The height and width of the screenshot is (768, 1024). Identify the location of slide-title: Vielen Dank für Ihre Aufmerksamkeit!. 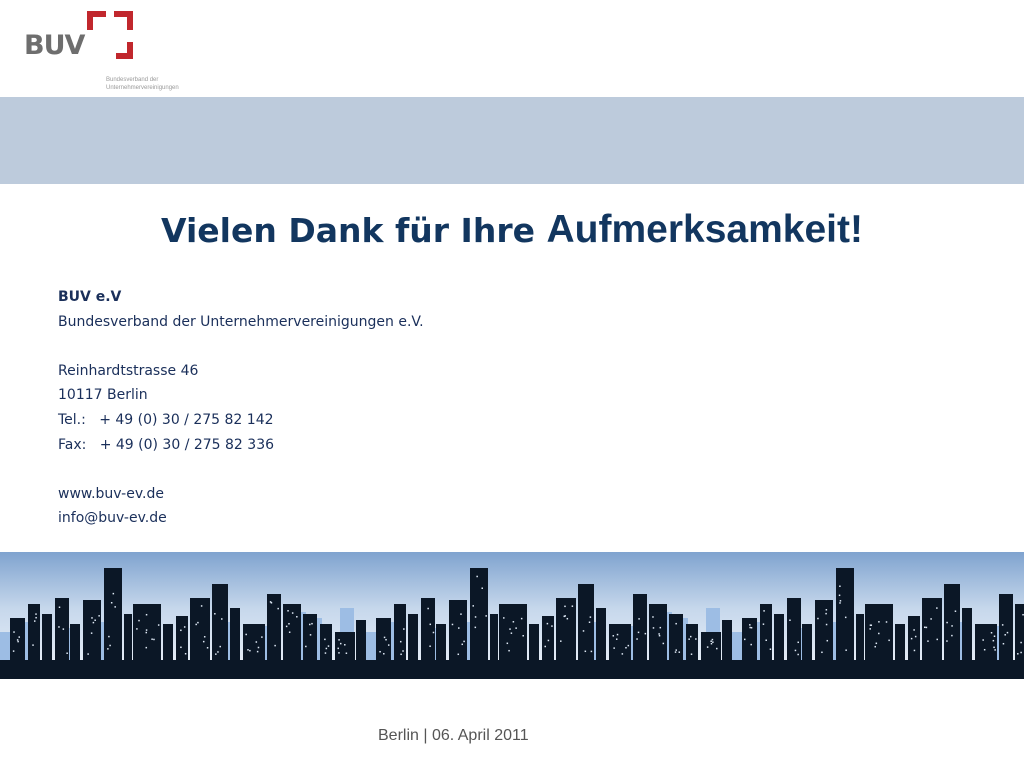
(512, 230).